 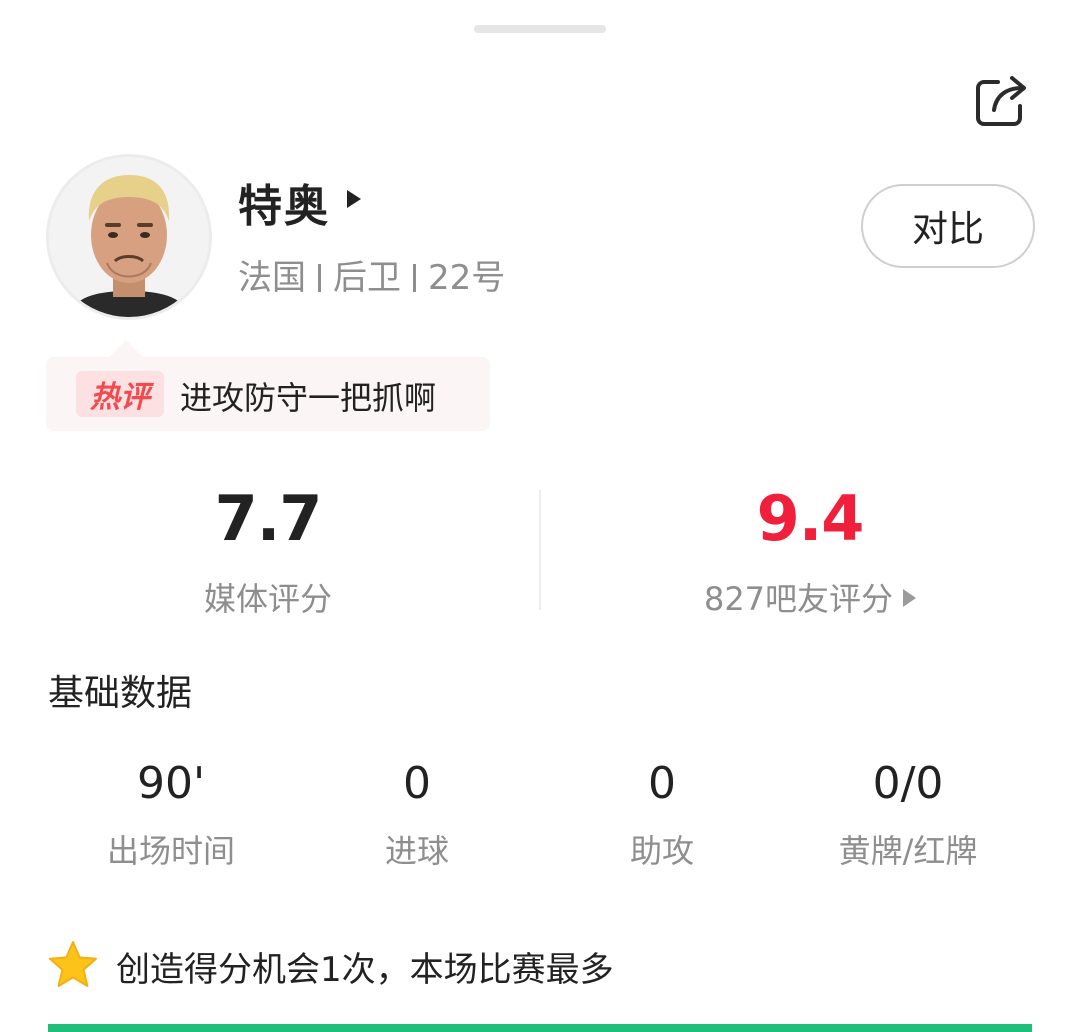 What do you see at coordinates (798, 599) in the screenshot?
I see `fans-rating-label: 827吧友评分` at bounding box center [798, 599].